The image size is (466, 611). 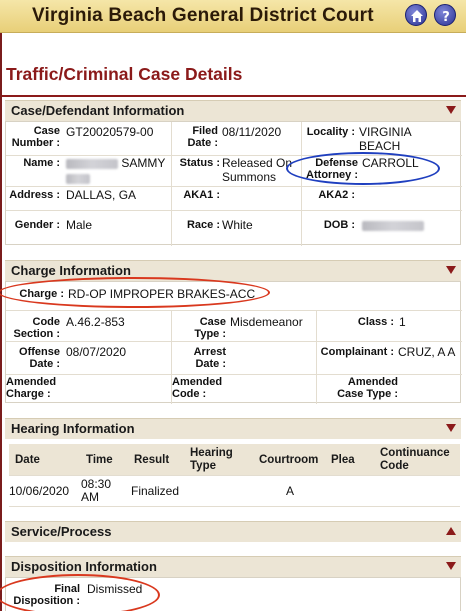 What do you see at coordinates (99, 460) in the screenshot?
I see `col-time: Time` at bounding box center [99, 460].